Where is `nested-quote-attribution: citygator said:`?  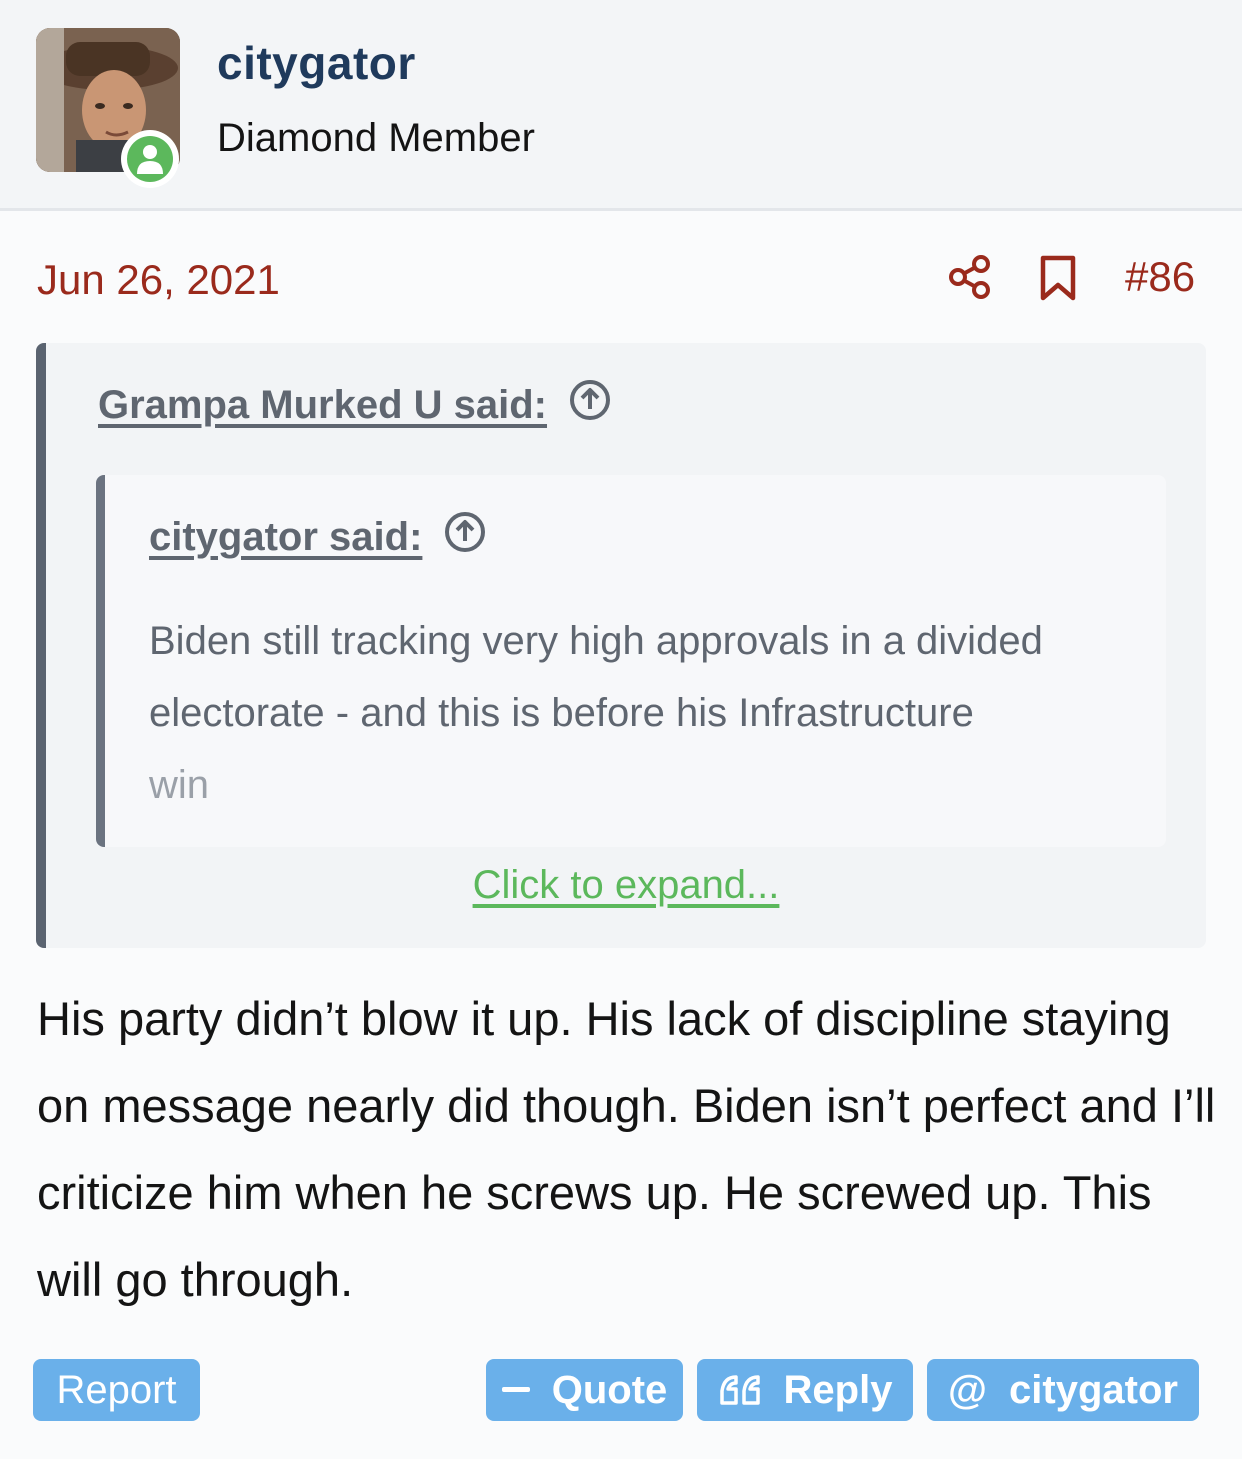
nested-quote-attribution: citygator said: is located at coordinates (317, 537).